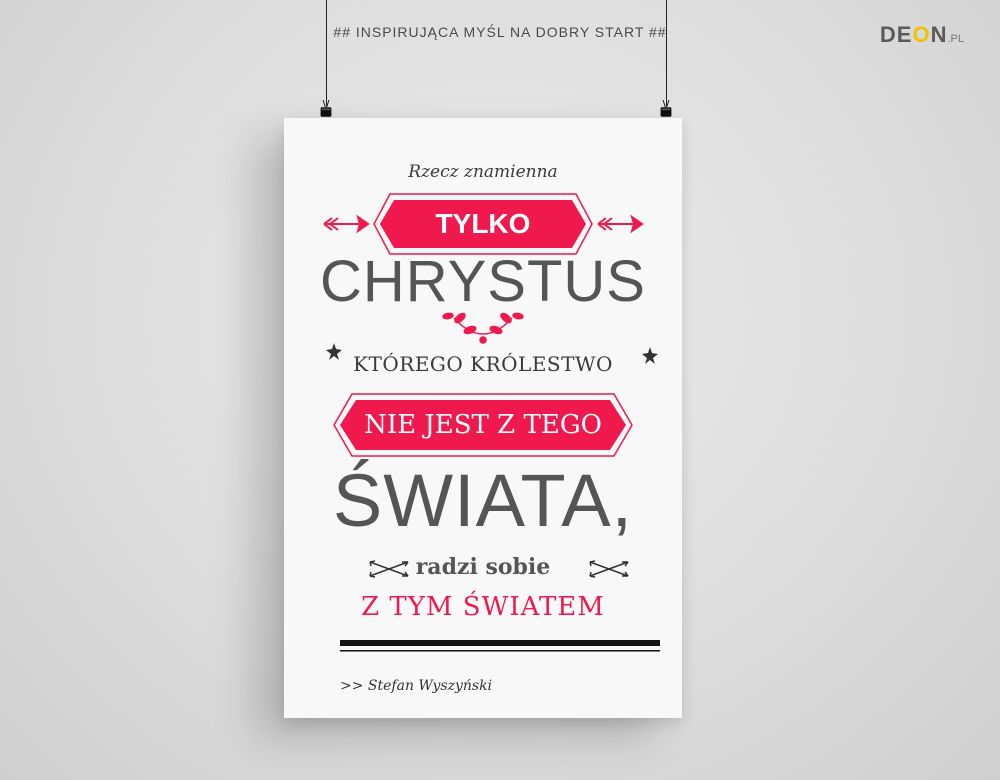  I want to click on quote-line-chrystus: CHRYSTUS, so click(483, 281).